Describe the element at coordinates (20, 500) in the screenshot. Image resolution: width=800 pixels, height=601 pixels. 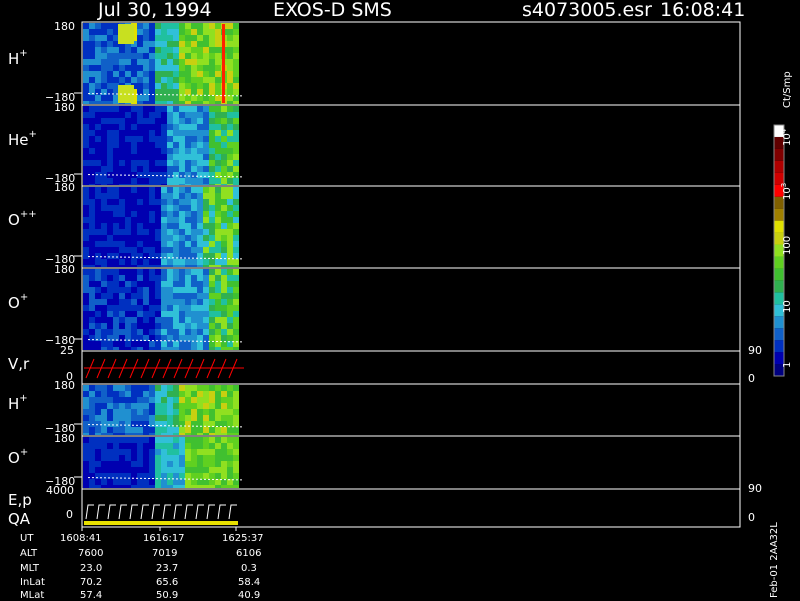
I see `panel-label-ep: E,p` at that location.